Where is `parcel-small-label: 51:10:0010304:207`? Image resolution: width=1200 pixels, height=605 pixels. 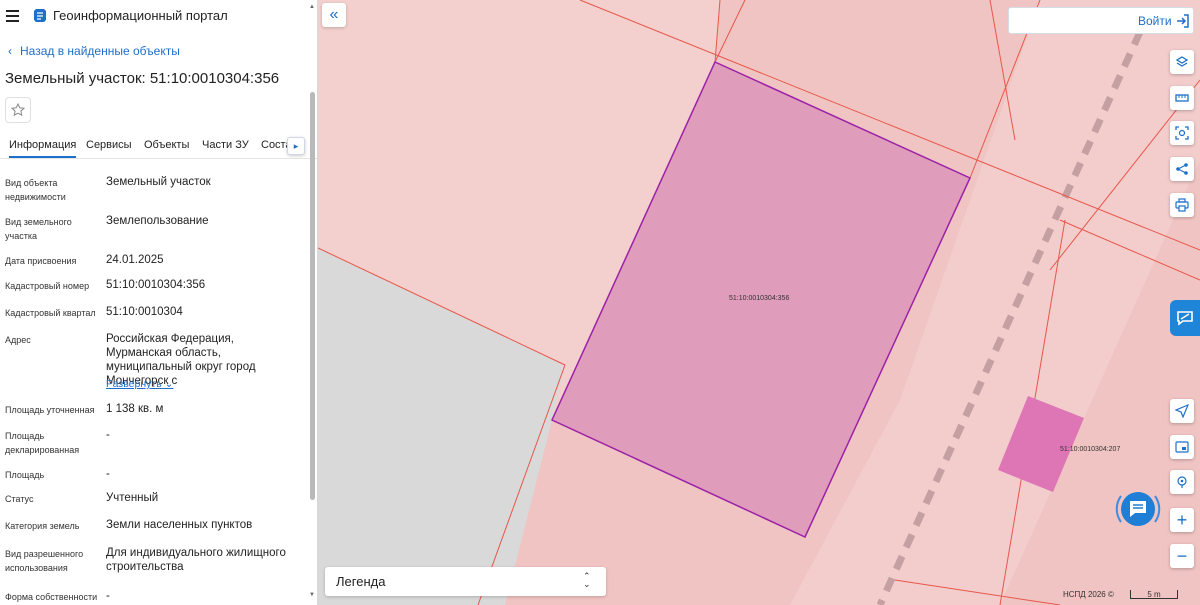 parcel-small-label: 51:10:0010304:207 is located at coordinates (1090, 449).